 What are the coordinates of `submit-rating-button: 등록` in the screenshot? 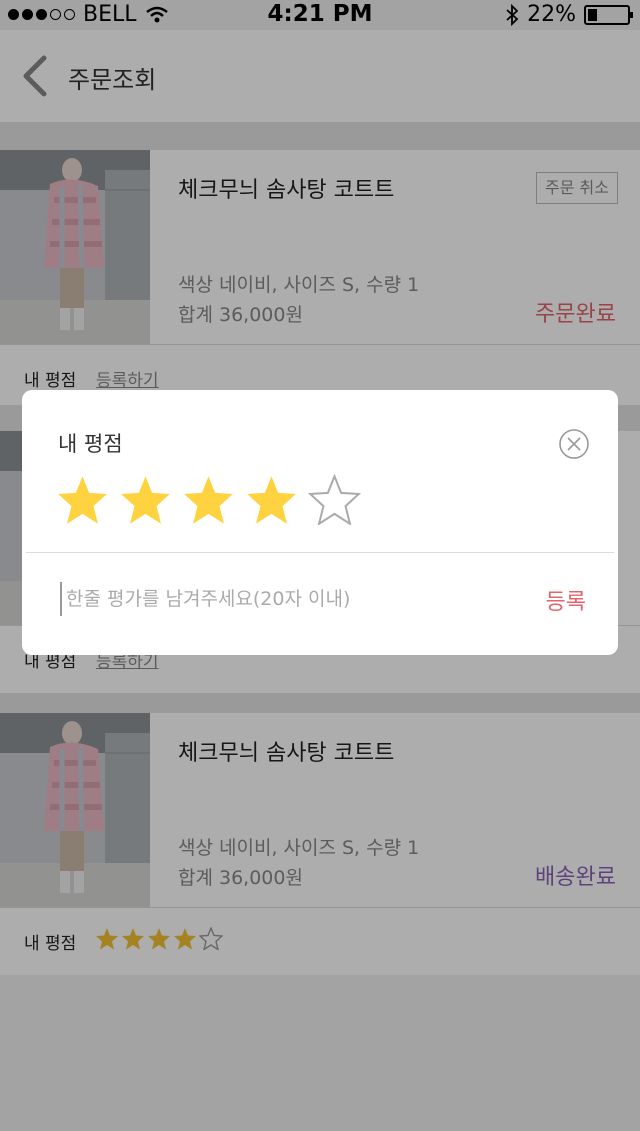 It's located at (566, 600).